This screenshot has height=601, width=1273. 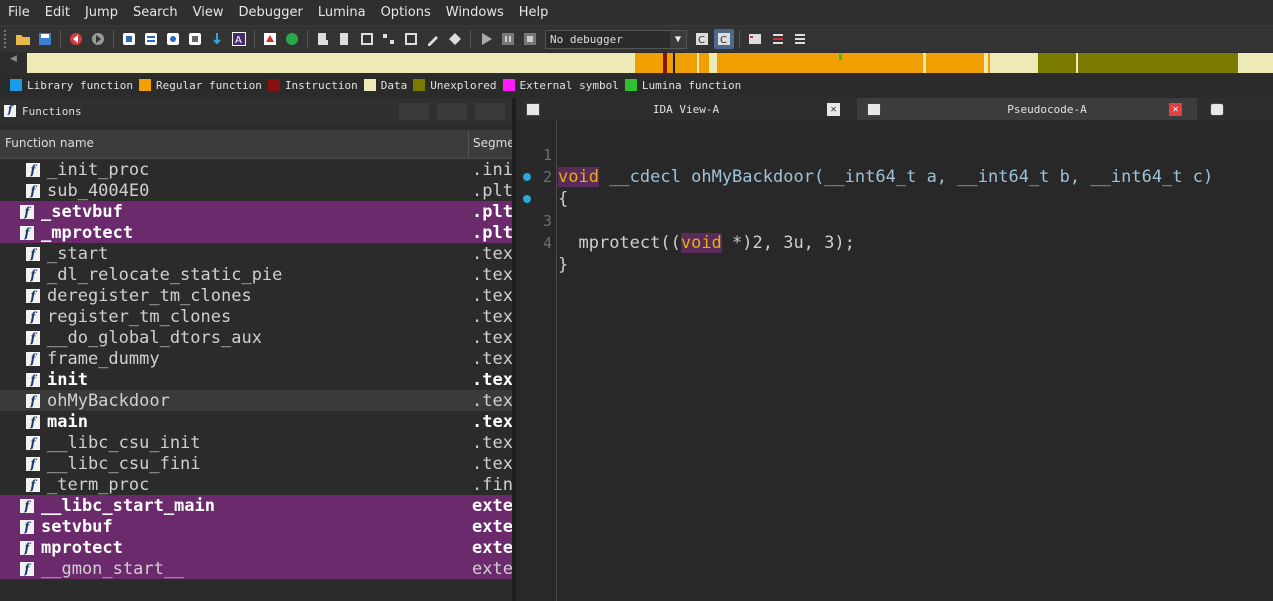 What do you see at coordinates (139, 317) in the screenshot?
I see `function-name: register_tm_clones` at bounding box center [139, 317].